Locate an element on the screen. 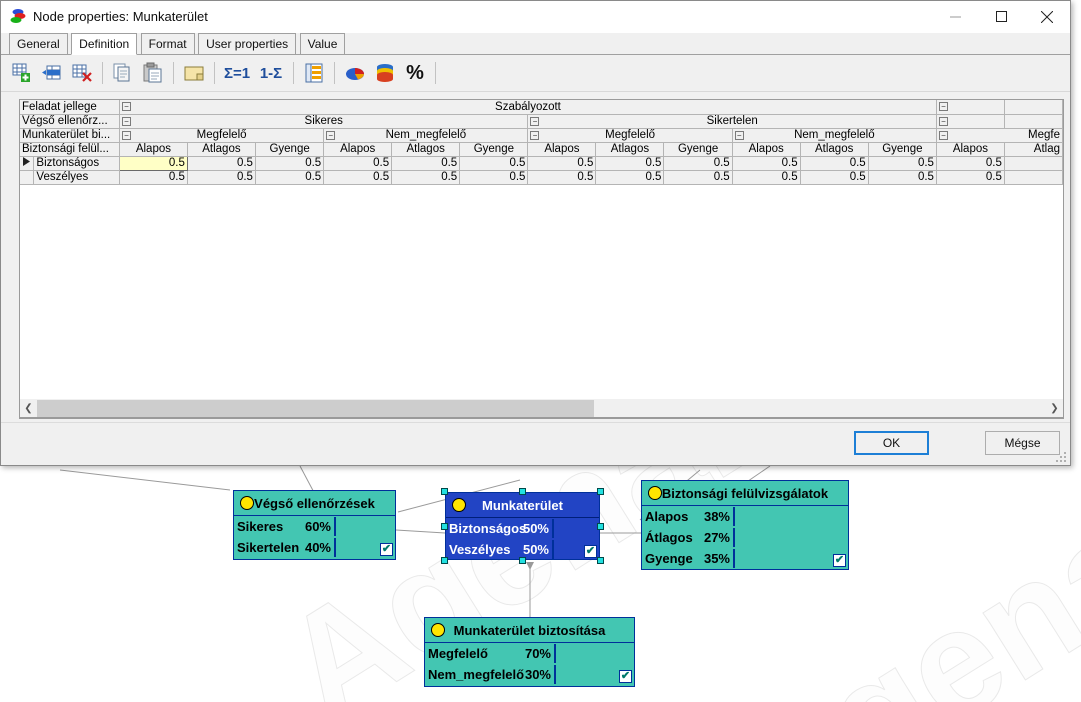 The width and height of the screenshot is (1081, 702). tab-user-properties: User properties is located at coordinates (247, 43).